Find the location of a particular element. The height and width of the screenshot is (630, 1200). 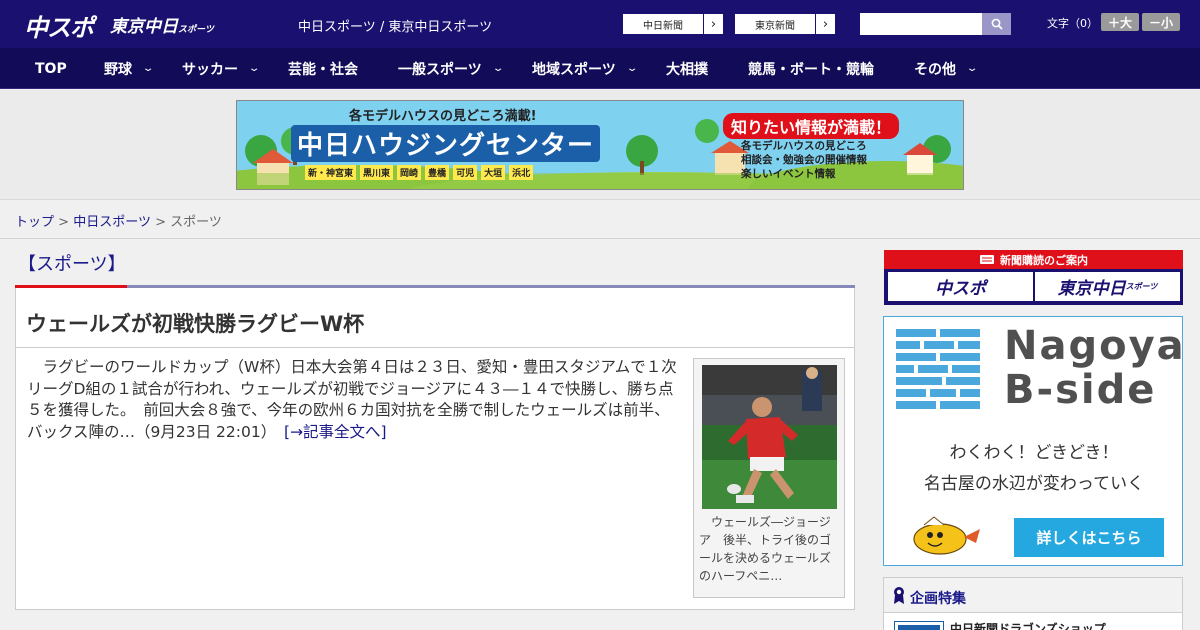

feature-title: 企画特集 is located at coordinates (938, 599).